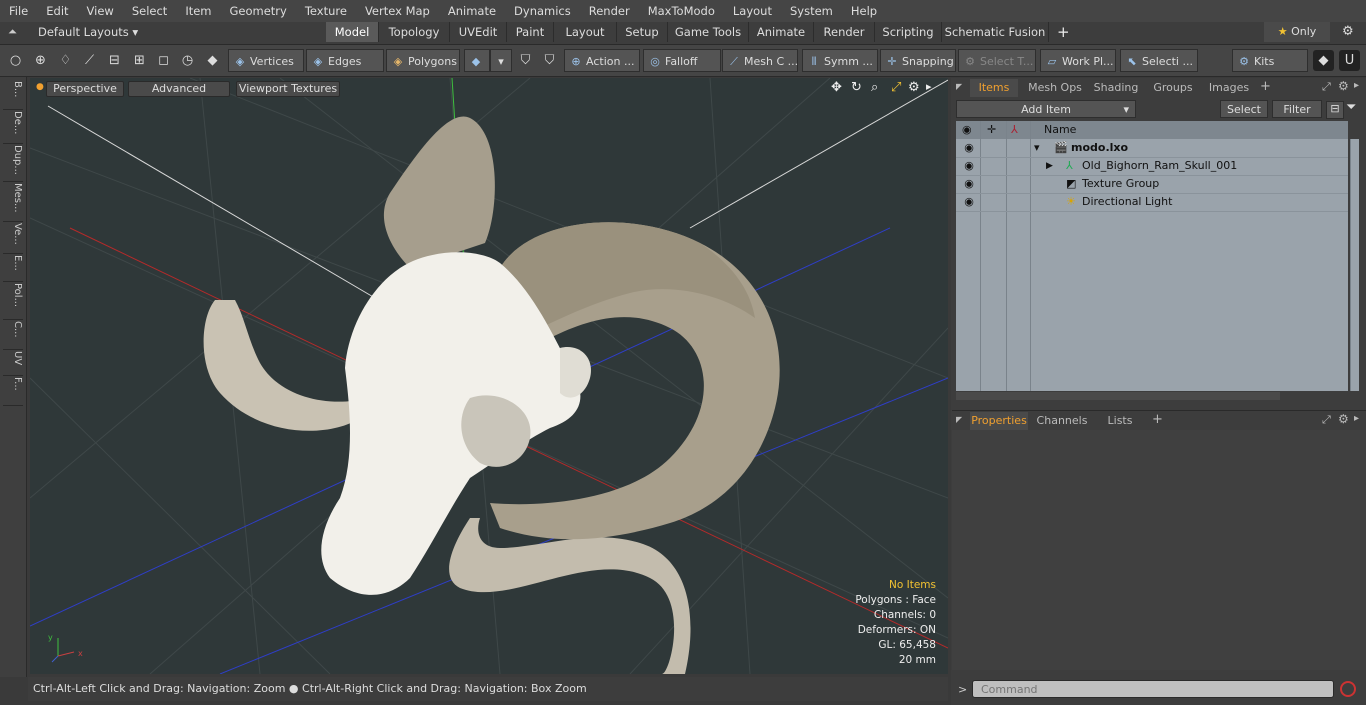  What do you see at coordinates (585, 32) in the screenshot?
I see `tab-layout: Layout` at bounding box center [585, 32].